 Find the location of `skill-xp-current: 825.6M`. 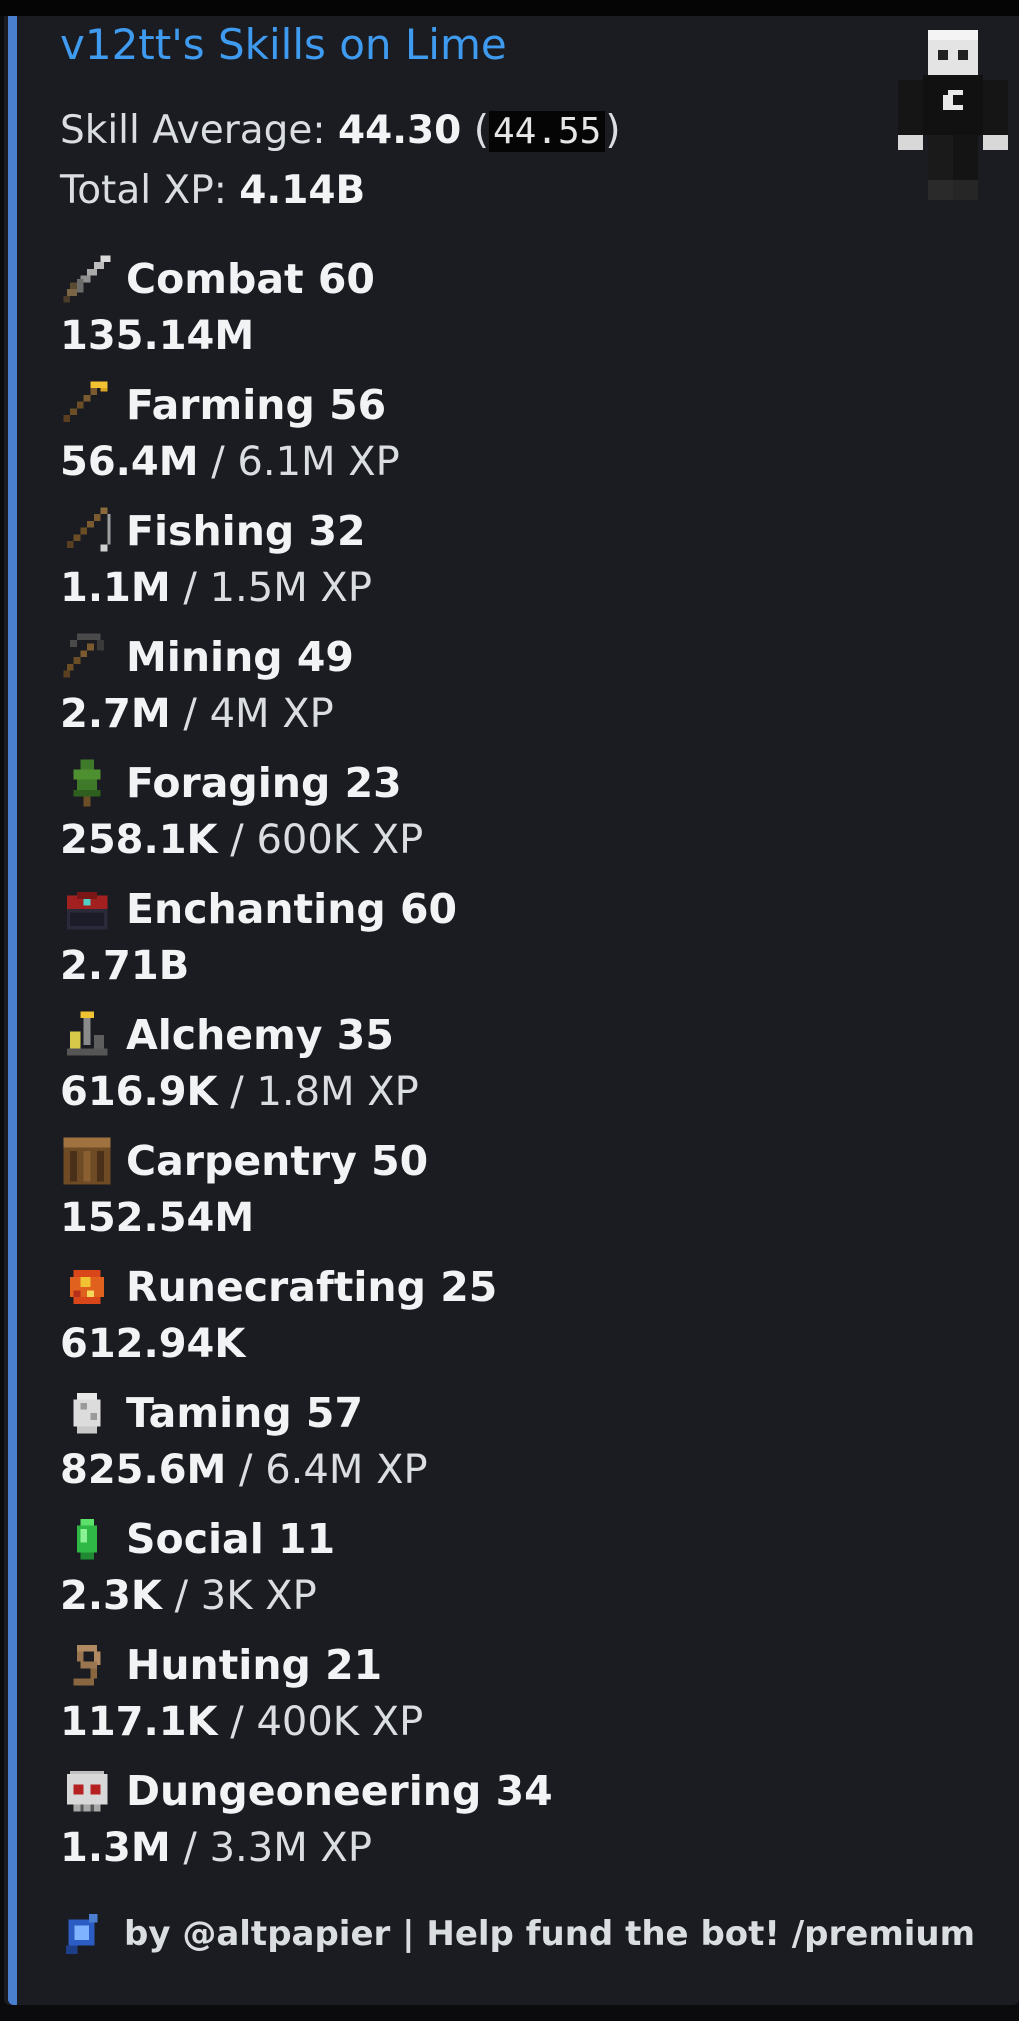

skill-xp-current: 825.6M is located at coordinates (143, 1470).